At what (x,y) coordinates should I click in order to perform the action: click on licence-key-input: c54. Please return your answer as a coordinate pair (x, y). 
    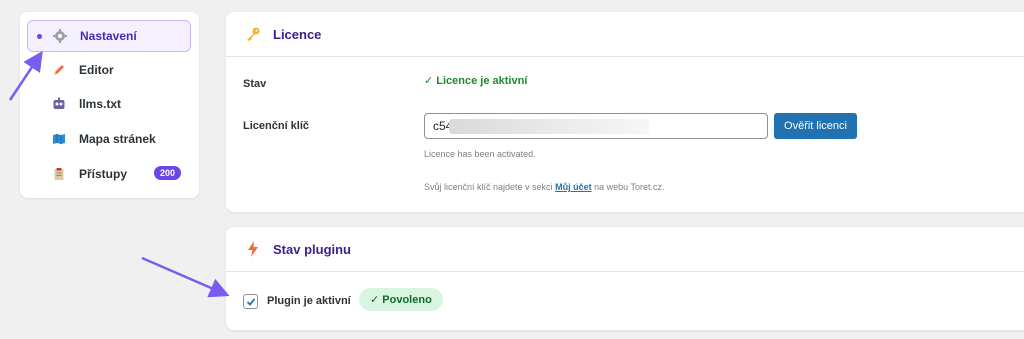
    Looking at the image, I should click on (596, 126).